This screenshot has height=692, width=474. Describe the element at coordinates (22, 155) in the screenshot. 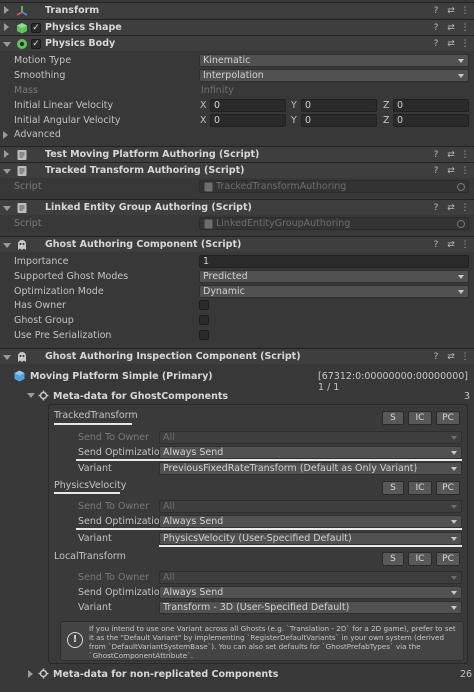

I see `script-icon` at that location.